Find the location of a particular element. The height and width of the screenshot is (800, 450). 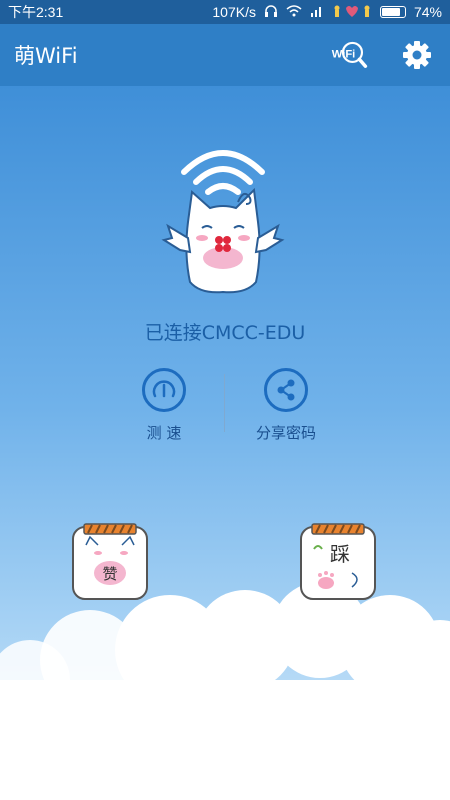

wifi-search-button: WiFi is located at coordinates (349, 55).